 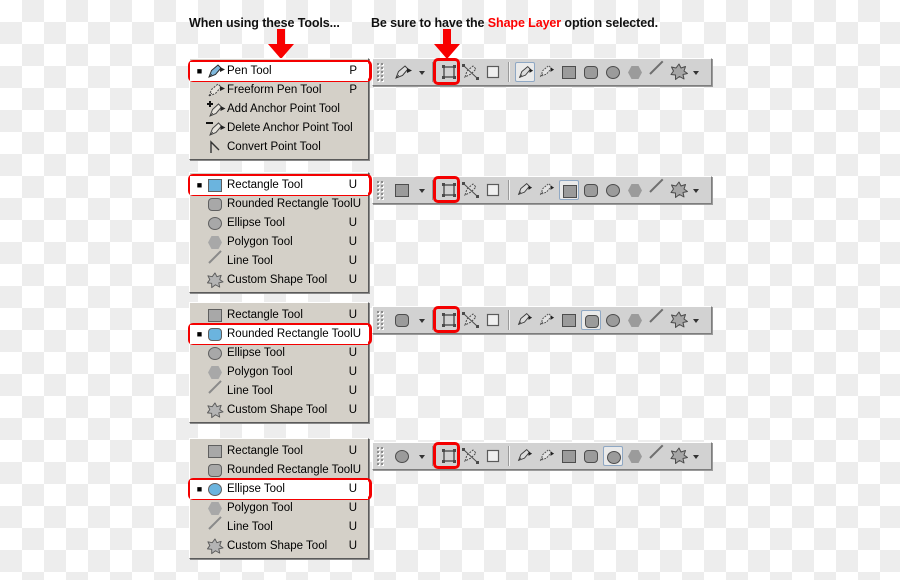 I want to click on options-bar-rectangle, so click(x=542, y=190).